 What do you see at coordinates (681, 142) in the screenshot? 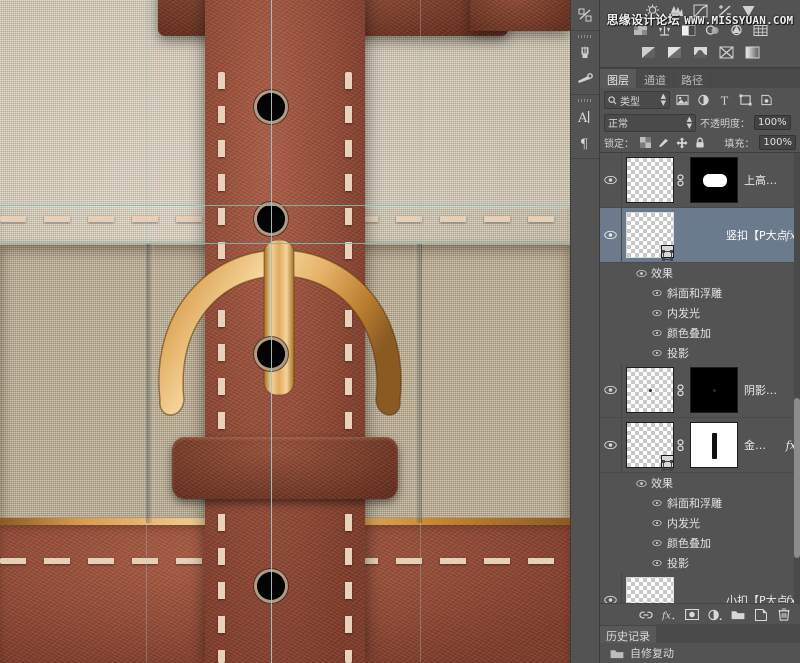
I see `lock-position-icon` at bounding box center [681, 142].